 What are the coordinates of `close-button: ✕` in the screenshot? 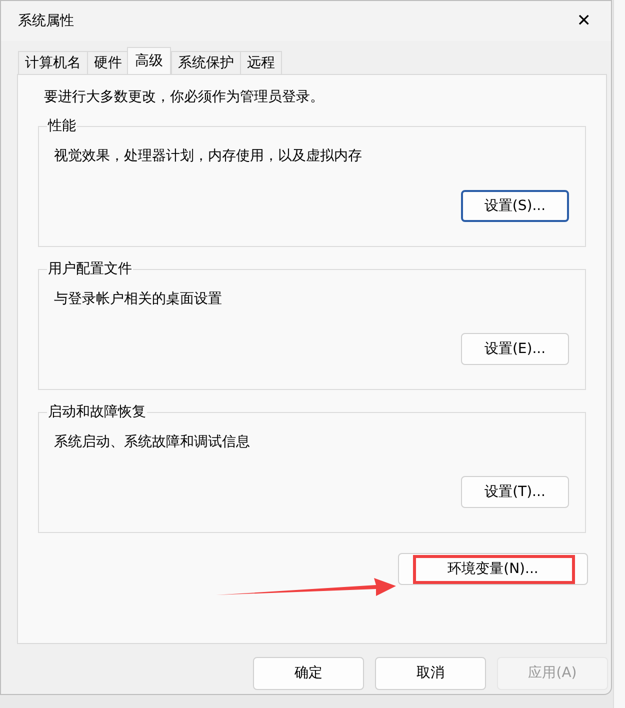 It's located at (583, 21).